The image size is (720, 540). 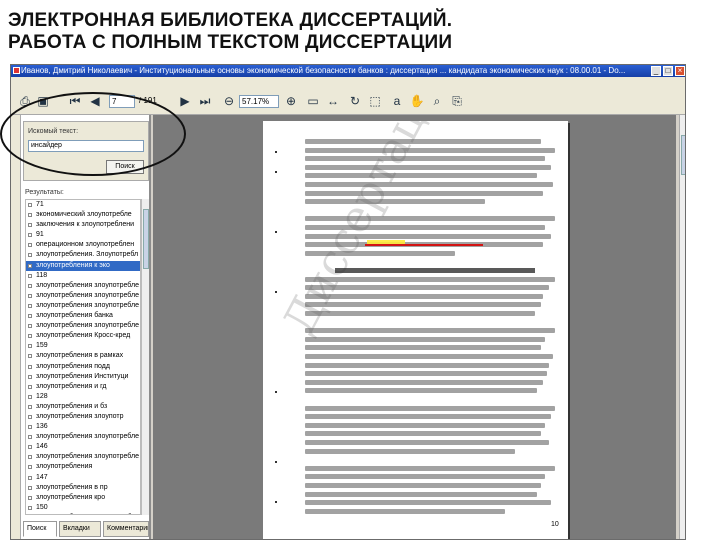 What do you see at coordinates (75, 101) in the screenshot?
I see `first-page-icon: ⏮` at bounding box center [75, 101].